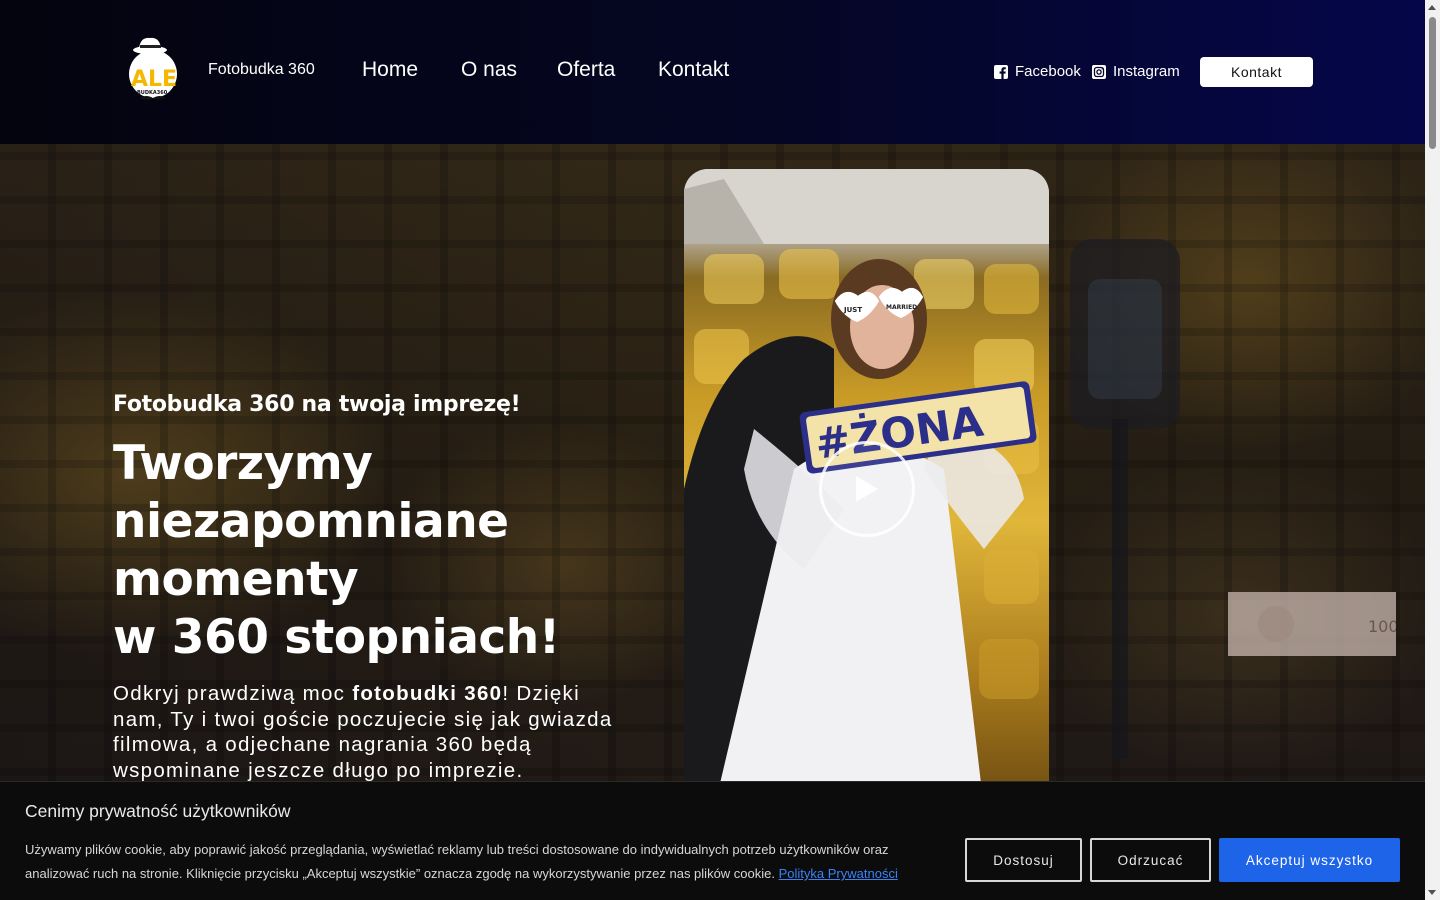 The image size is (1440, 900). What do you see at coordinates (1048, 71) in the screenshot?
I see `facebook-label: Facebook` at bounding box center [1048, 71].